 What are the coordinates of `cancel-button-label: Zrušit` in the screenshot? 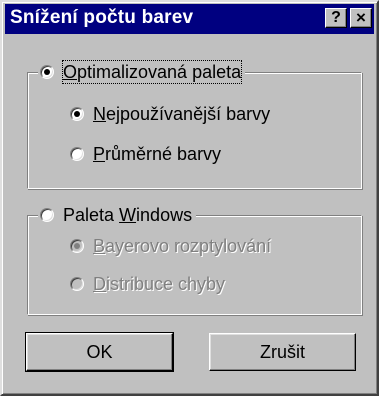 It's located at (282, 351).